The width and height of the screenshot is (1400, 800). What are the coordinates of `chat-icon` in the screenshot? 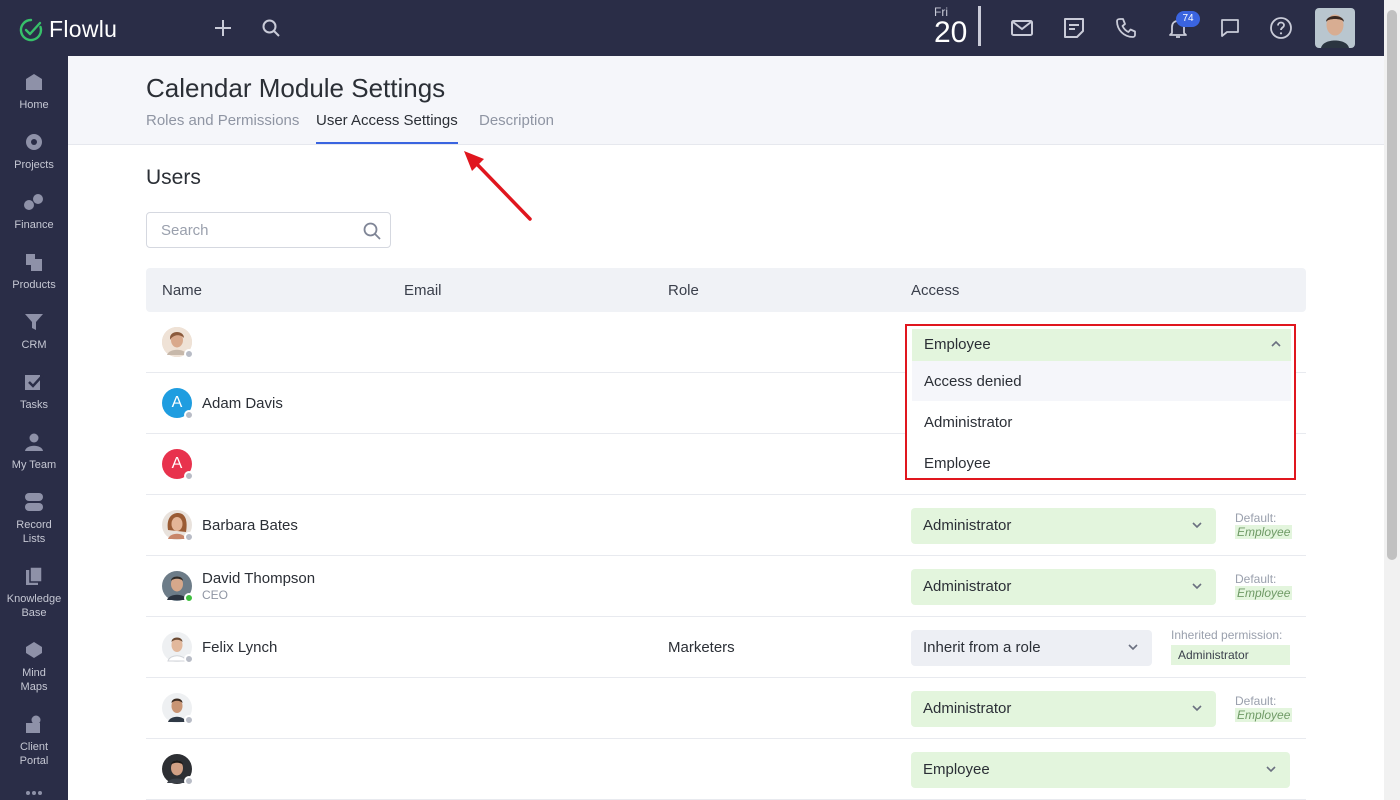 It's located at (1230, 28).